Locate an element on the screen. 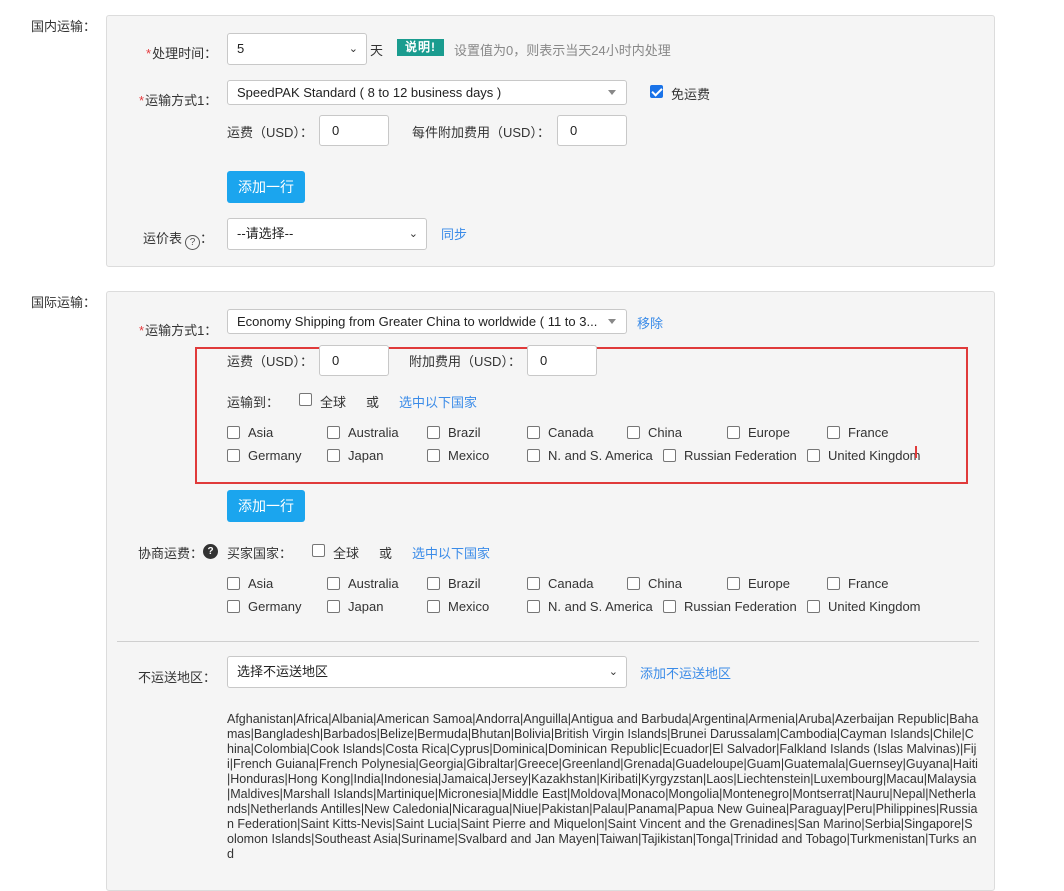 Image resolution: width=1064 pixels, height=891 pixels. ship-to-region-label-asia: Asia is located at coordinates (261, 432).